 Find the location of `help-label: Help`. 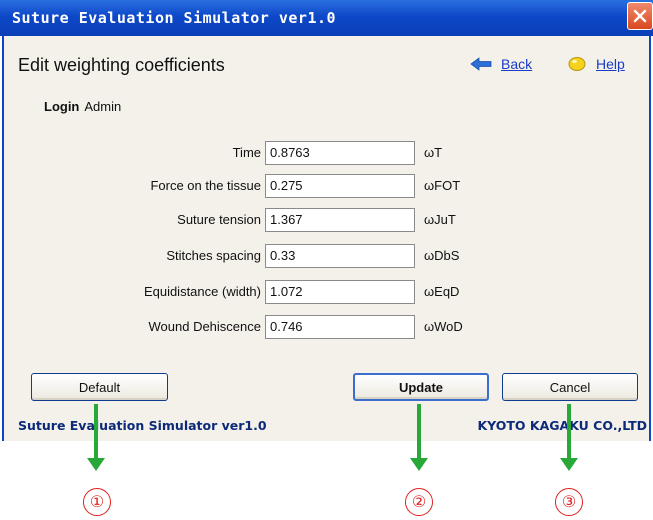

help-label: Help is located at coordinates (610, 64).